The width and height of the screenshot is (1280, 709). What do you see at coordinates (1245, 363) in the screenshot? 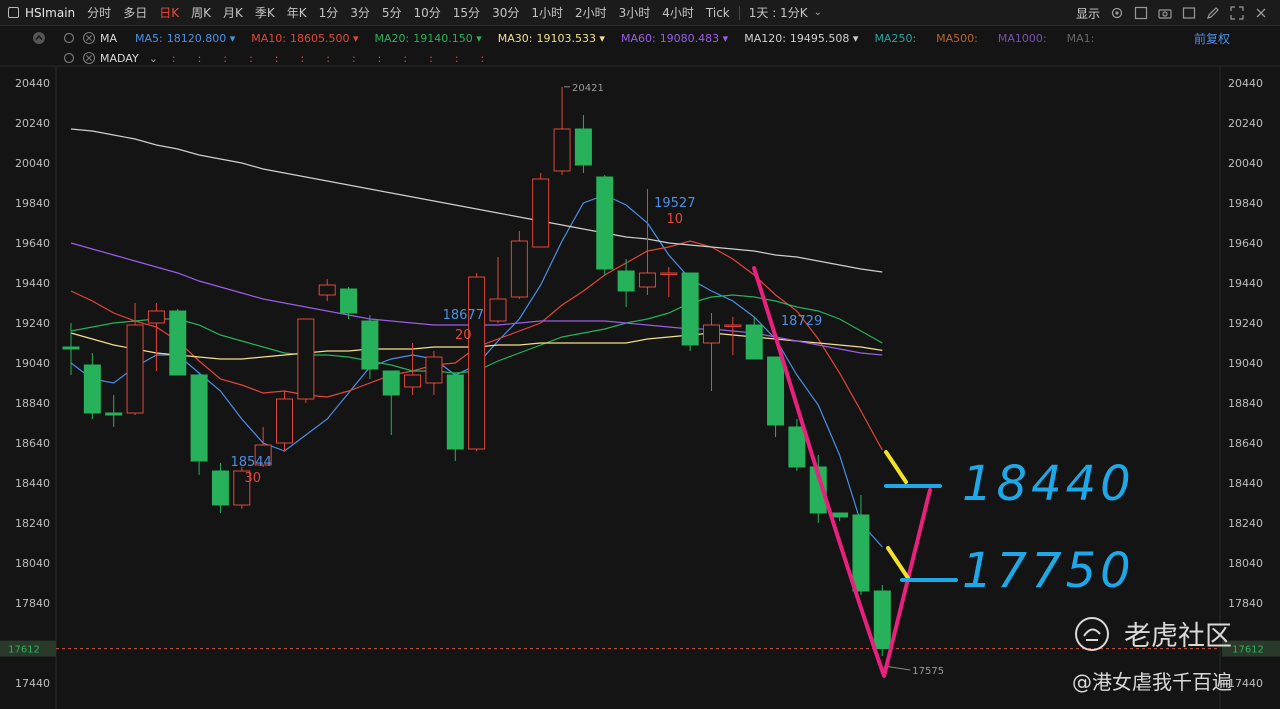
I see `y-tick-label-right: 19040` at bounding box center [1245, 363].